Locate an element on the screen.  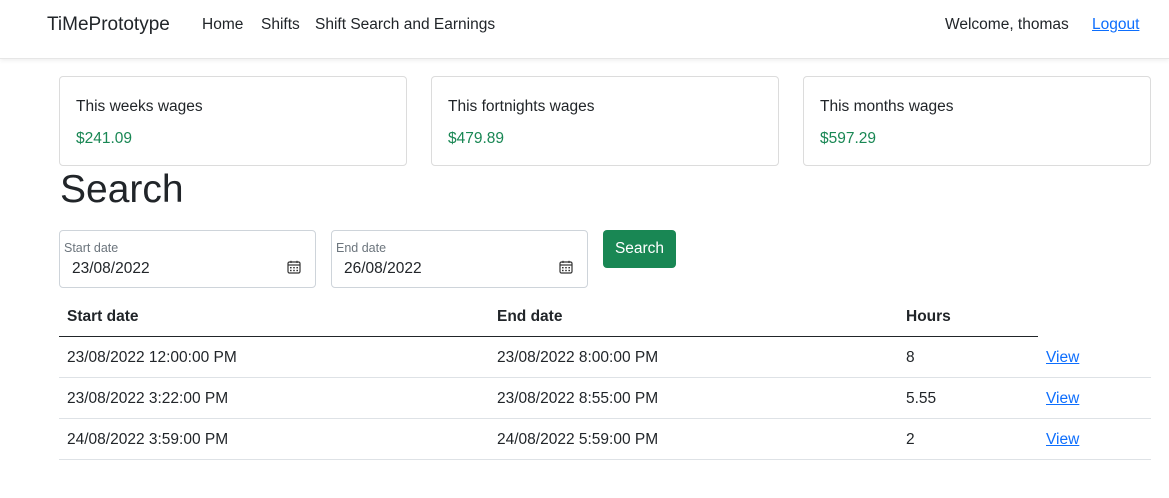
end-date-label: End date is located at coordinates (361, 248).